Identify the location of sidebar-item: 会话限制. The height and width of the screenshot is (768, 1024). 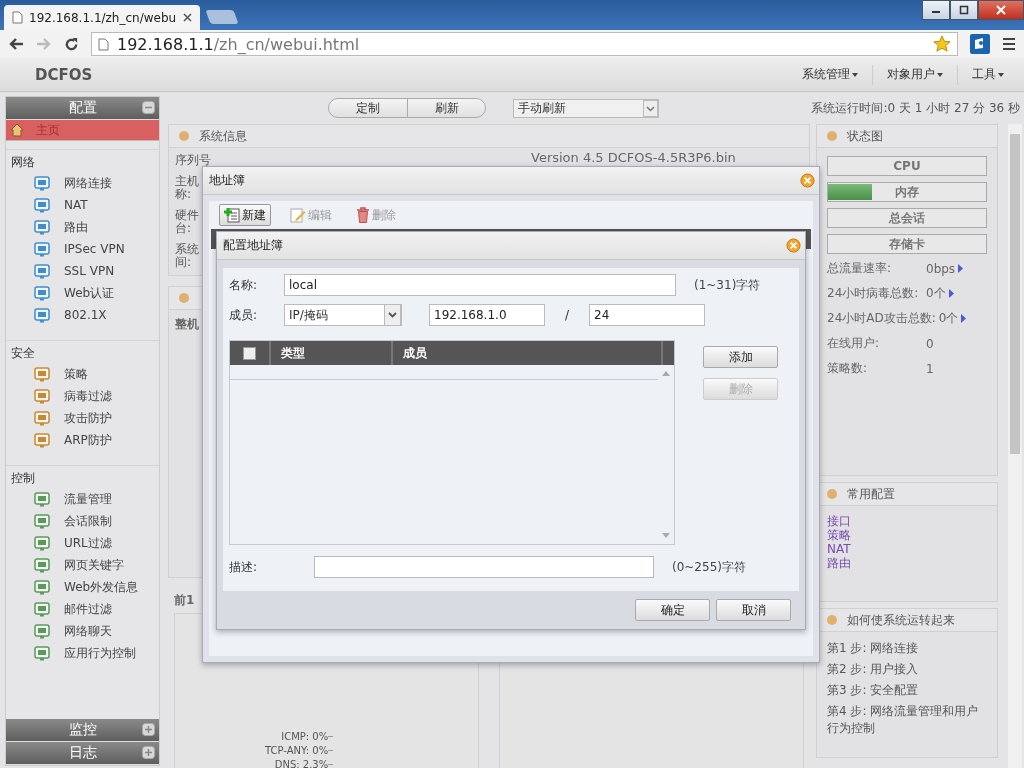
(82, 521).